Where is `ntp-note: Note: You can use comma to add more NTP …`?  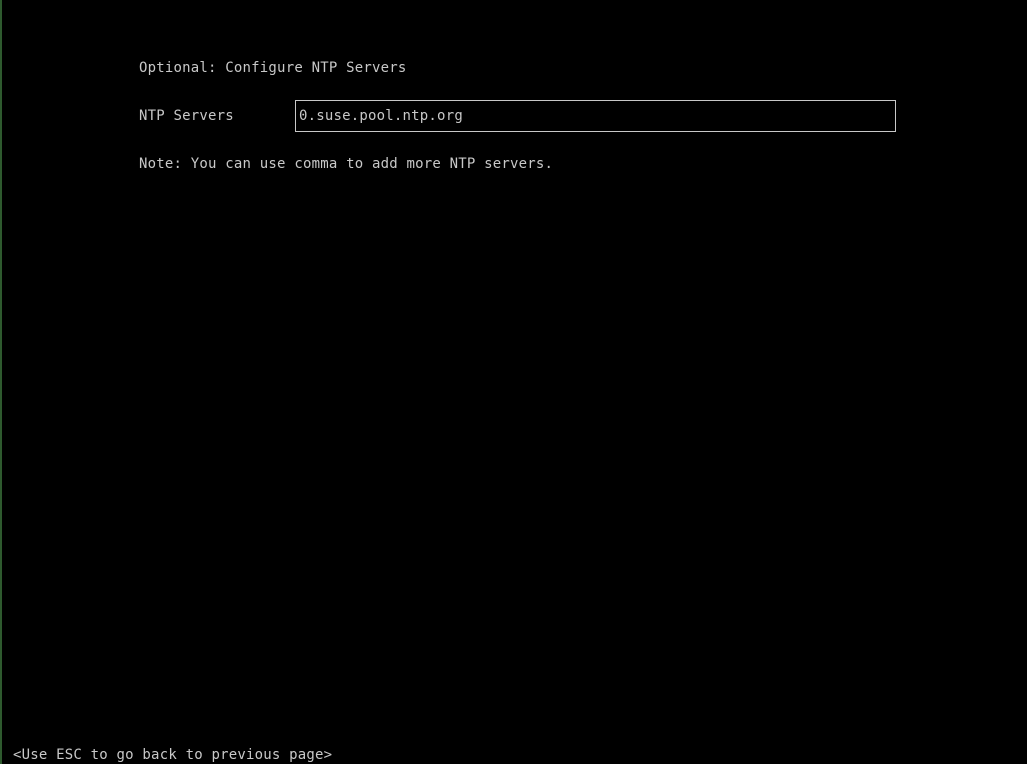
ntp-note: Note: You can use comma to add more NTP … is located at coordinates (346, 164).